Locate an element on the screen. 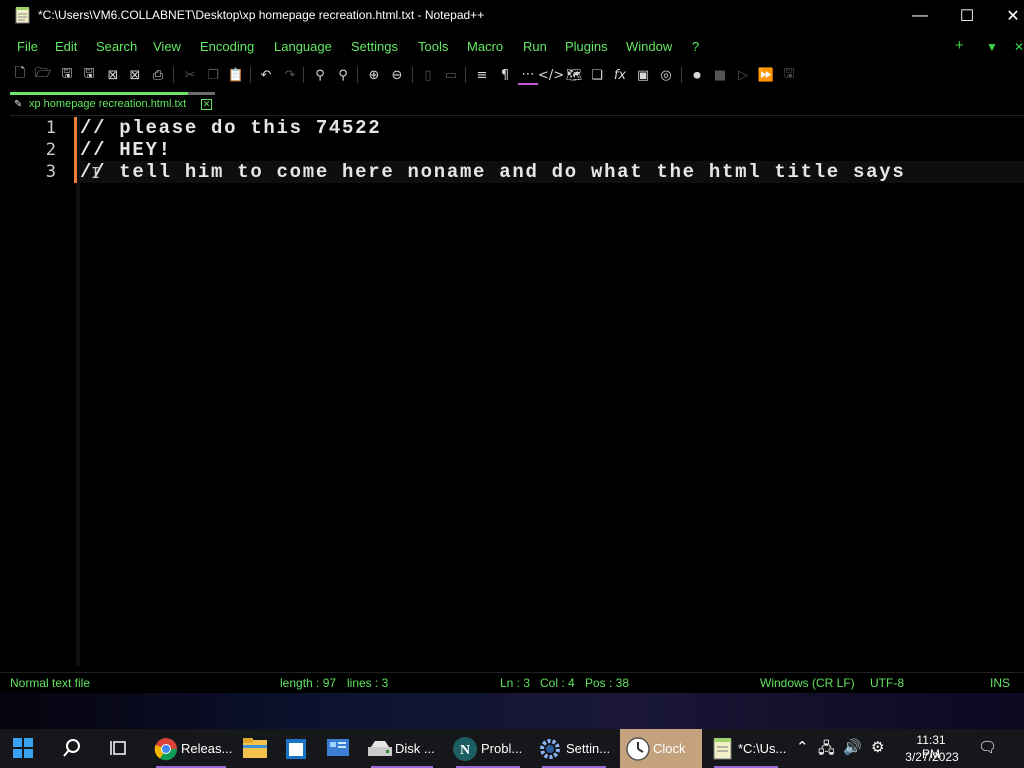 The image size is (1024, 768). xml-tag-icon: </> is located at coordinates (551, 75).